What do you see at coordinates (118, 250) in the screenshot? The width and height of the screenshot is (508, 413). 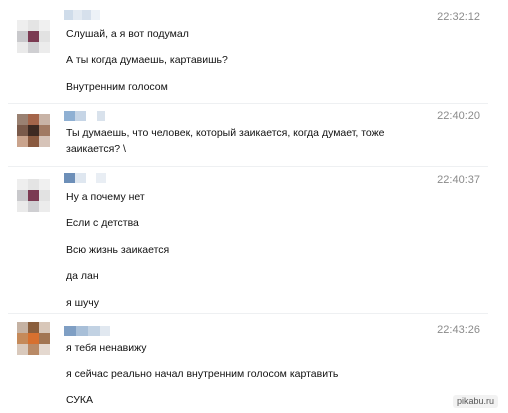 I see `message-text: Всю жизнь заикается` at bounding box center [118, 250].